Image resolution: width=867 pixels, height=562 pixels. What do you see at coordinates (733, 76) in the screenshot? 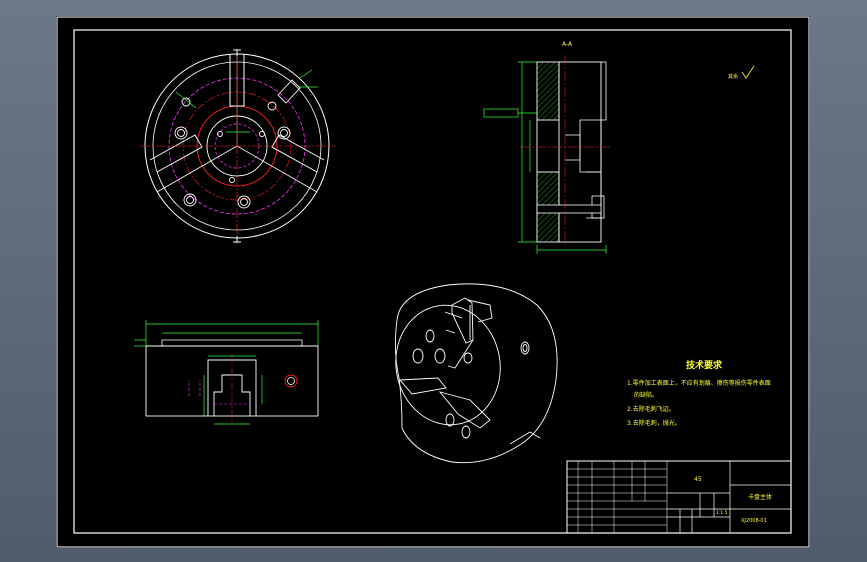
I see `roughness-note: 其余` at bounding box center [733, 76].